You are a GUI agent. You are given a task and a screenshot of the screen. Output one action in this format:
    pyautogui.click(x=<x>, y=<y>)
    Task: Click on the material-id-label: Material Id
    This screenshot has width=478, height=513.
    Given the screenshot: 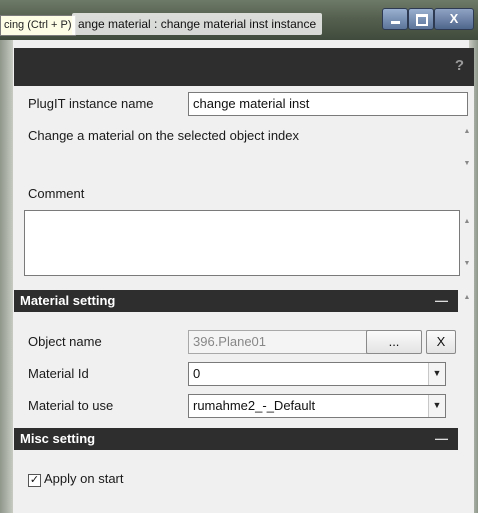 What is the action you would take?
    pyautogui.click(x=58, y=373)
    